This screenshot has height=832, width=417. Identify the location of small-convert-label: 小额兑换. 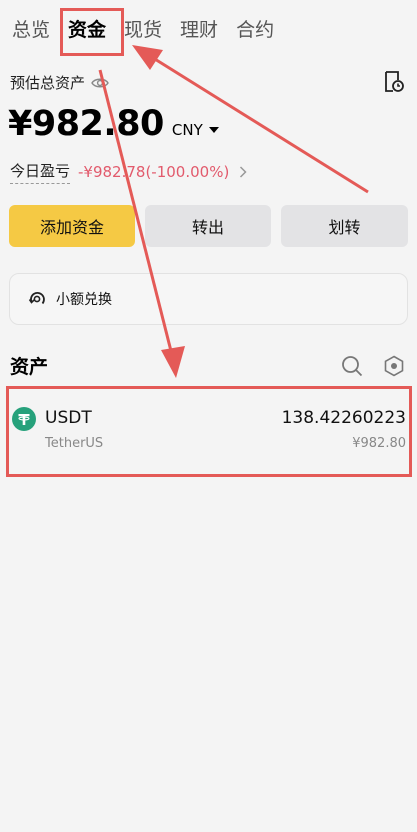
(84, 300).